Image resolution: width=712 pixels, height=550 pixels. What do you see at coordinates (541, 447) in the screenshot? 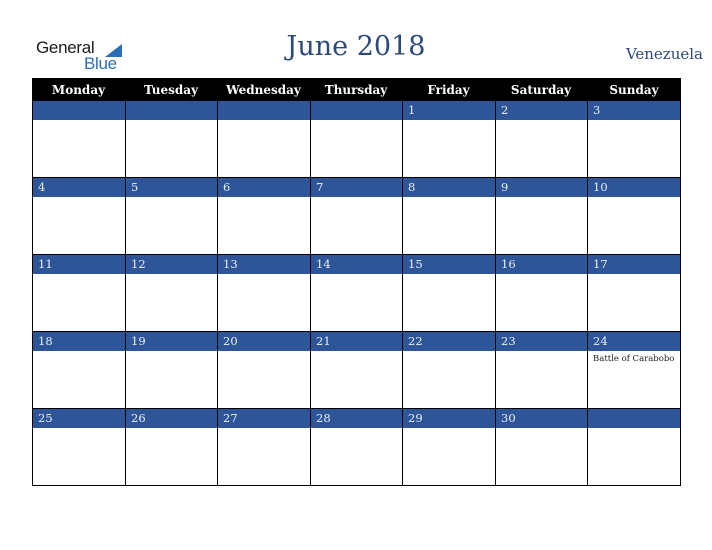
I see `day-cell: 30` at bounding box center [541, 447].